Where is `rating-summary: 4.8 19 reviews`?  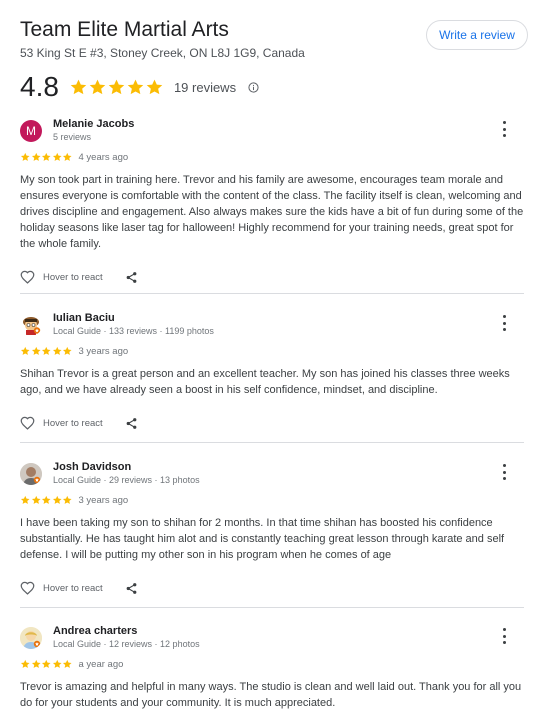
rating-summary: 4.8 19 reviews is located at coordinates (139, 87).